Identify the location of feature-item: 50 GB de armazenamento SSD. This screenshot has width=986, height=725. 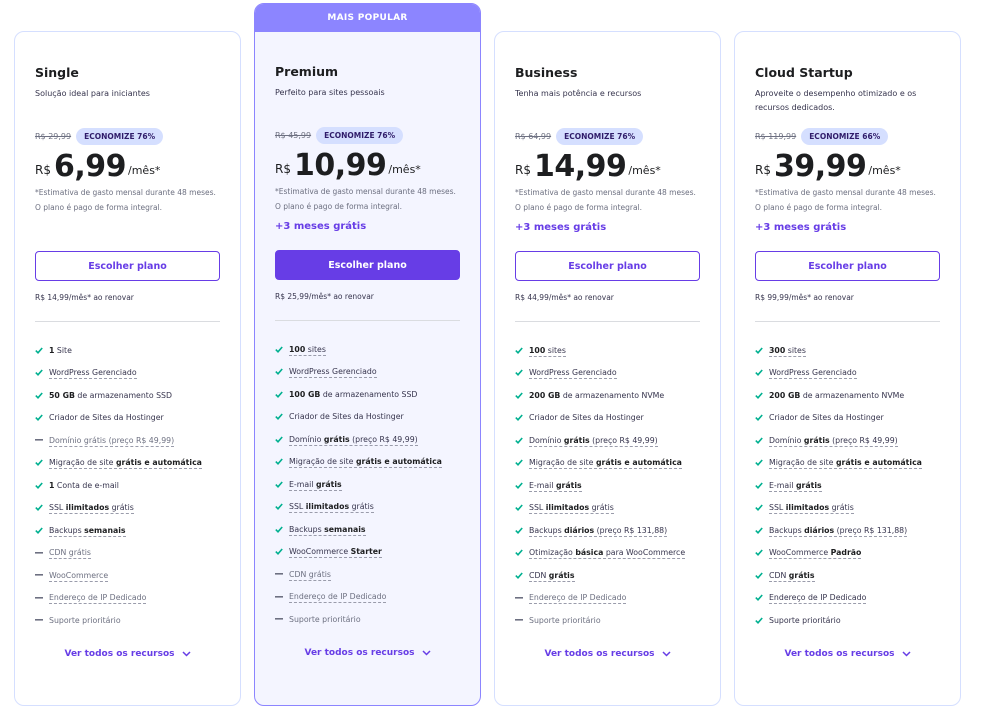
(127, 395).